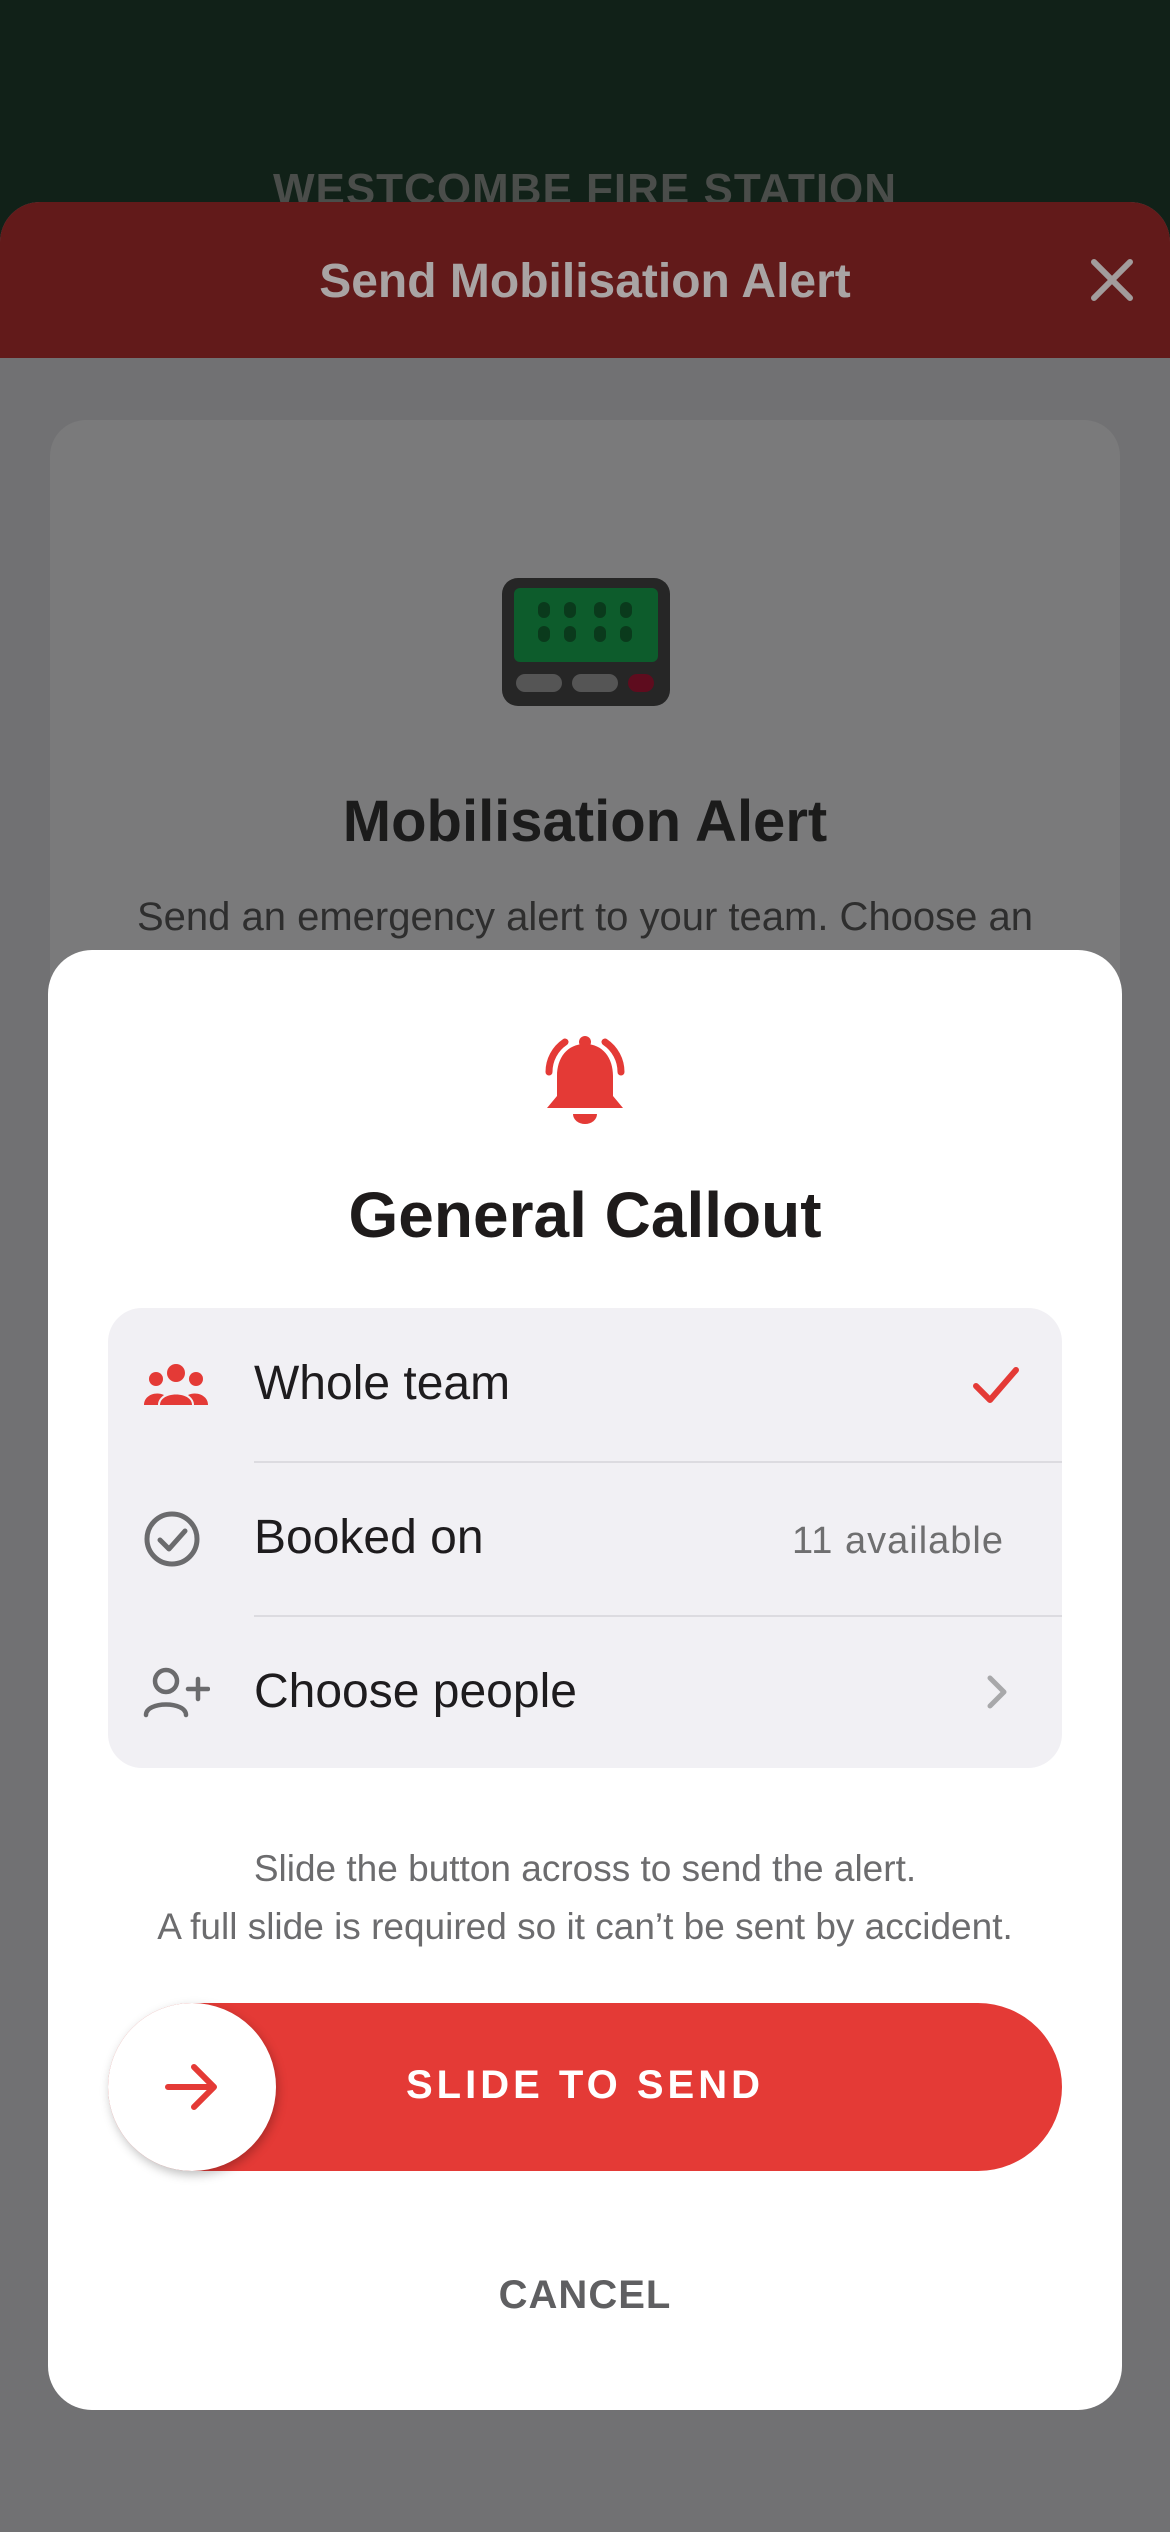 The height and width of the screenshot is (2532, 1170). What do you see at coordinates (176, 1693) in the screenshot?
I see `person-add-icon` at bounding box center [176, 1693].